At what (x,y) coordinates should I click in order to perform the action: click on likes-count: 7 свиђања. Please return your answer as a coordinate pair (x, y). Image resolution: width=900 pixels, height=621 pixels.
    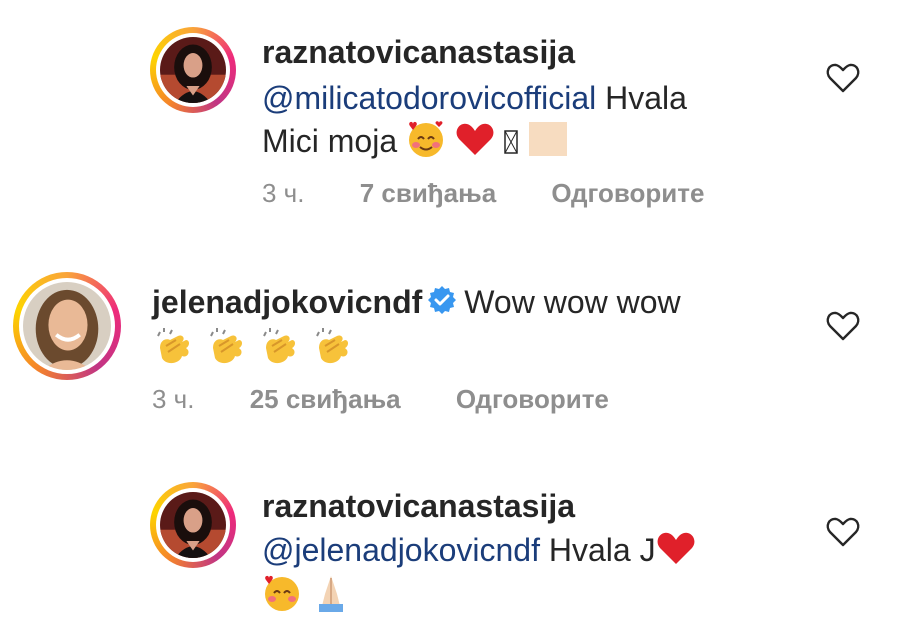
    Looking at the image, I should click on (428, 193).